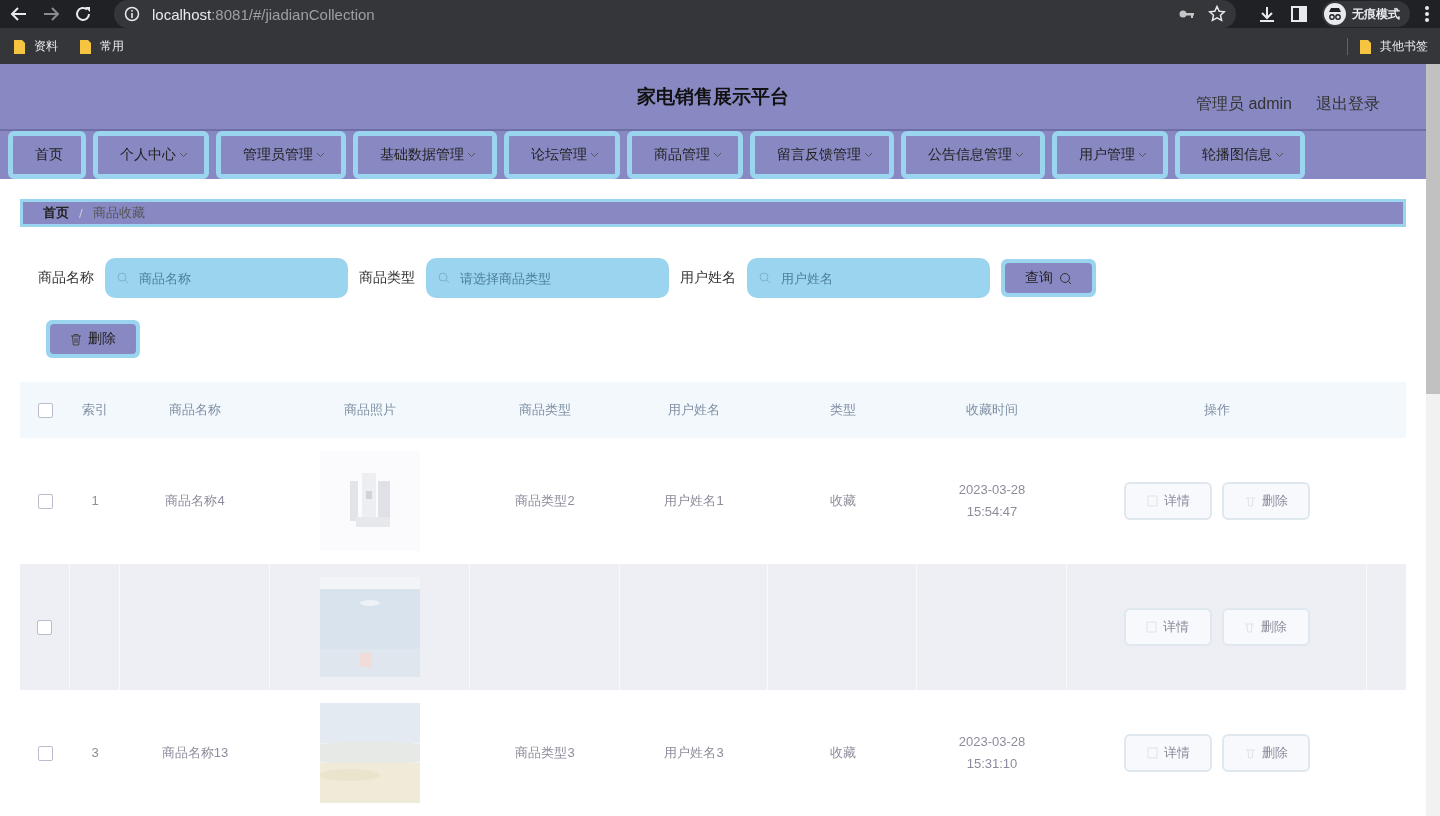 The height and width of the screenshot is (816, 1440). What do you see at coordinates (562, 155) in the screenshot?
I see `nav-menu-item: 论坛管理` at bounding box center [562, 155].